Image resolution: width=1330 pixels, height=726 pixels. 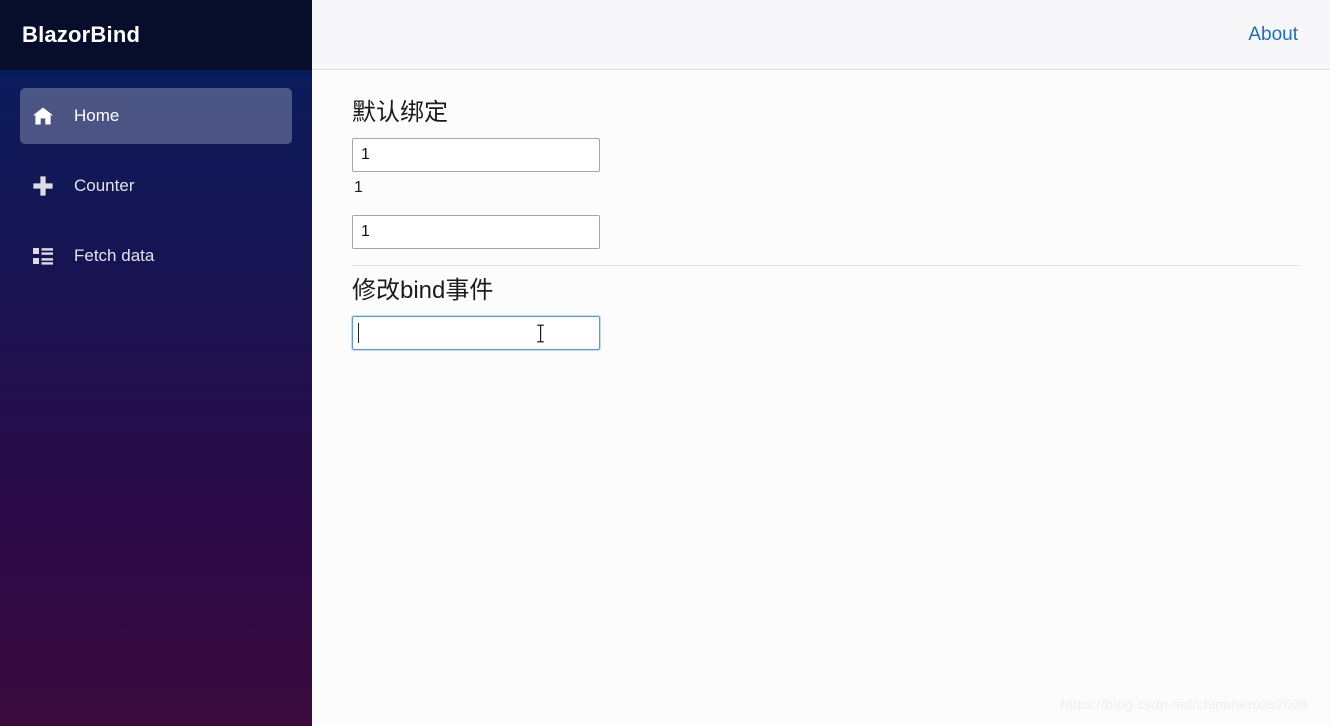 What do you see at coordinates (47, 116) in the screenshot?
I see `home-icon` at bounding box center [47, 116].